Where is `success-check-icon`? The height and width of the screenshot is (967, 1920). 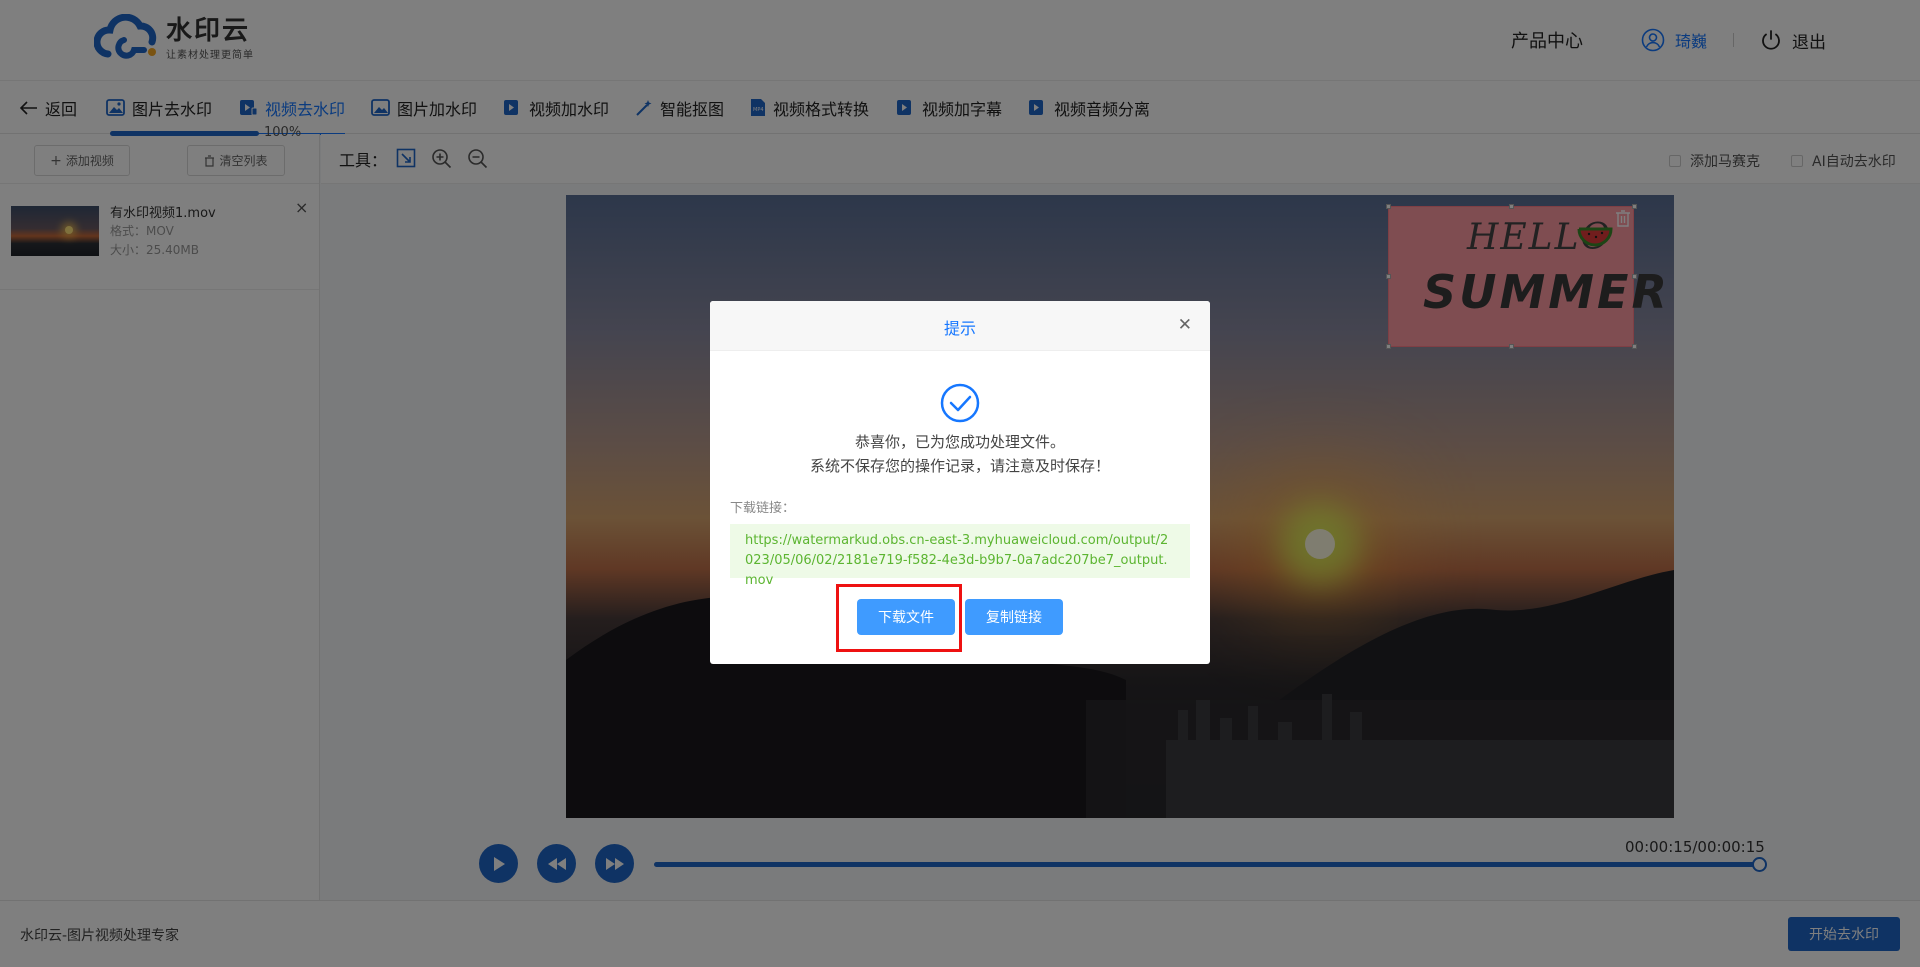
success-check-icon is located at coordinates (960, 403).